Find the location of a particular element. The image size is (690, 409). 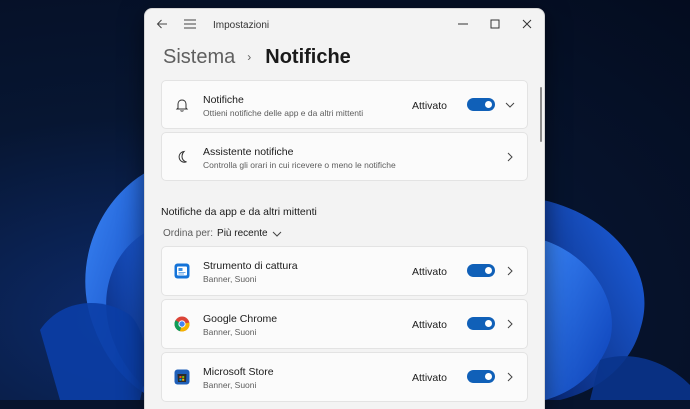

hamburger-icon is located at coordinates (190, 24).